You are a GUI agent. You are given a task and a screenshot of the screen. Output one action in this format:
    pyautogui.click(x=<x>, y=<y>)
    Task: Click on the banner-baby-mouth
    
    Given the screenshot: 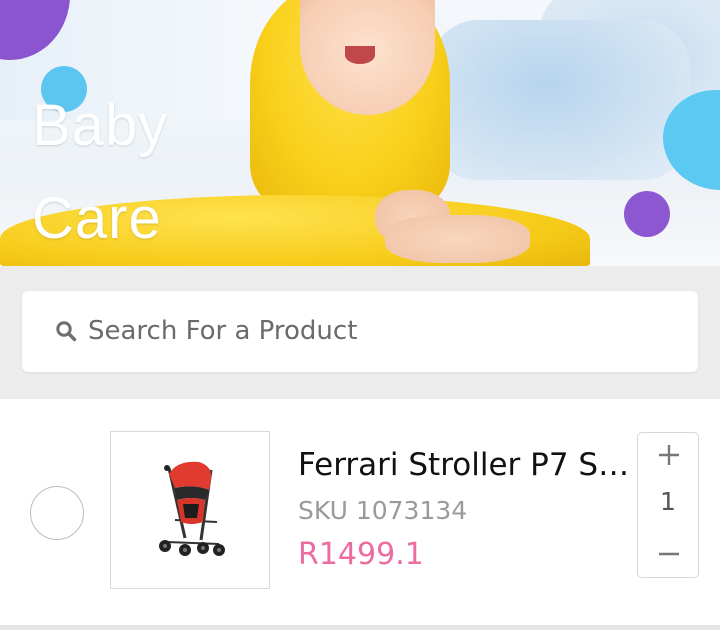 What is the action you would take?
    pyautogui.click(x=360, y=55)
    